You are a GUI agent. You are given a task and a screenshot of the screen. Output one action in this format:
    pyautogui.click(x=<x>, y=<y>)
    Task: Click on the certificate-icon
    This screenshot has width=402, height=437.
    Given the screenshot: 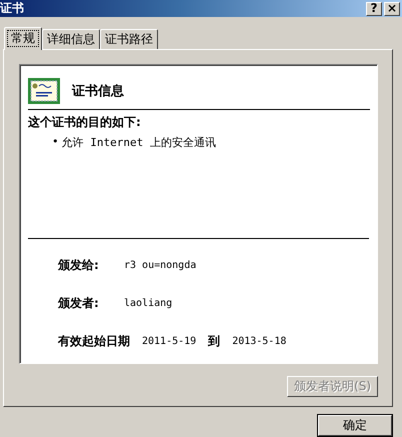 What is the action you would take?
    pyautogui.click(x=44, y=91)
    